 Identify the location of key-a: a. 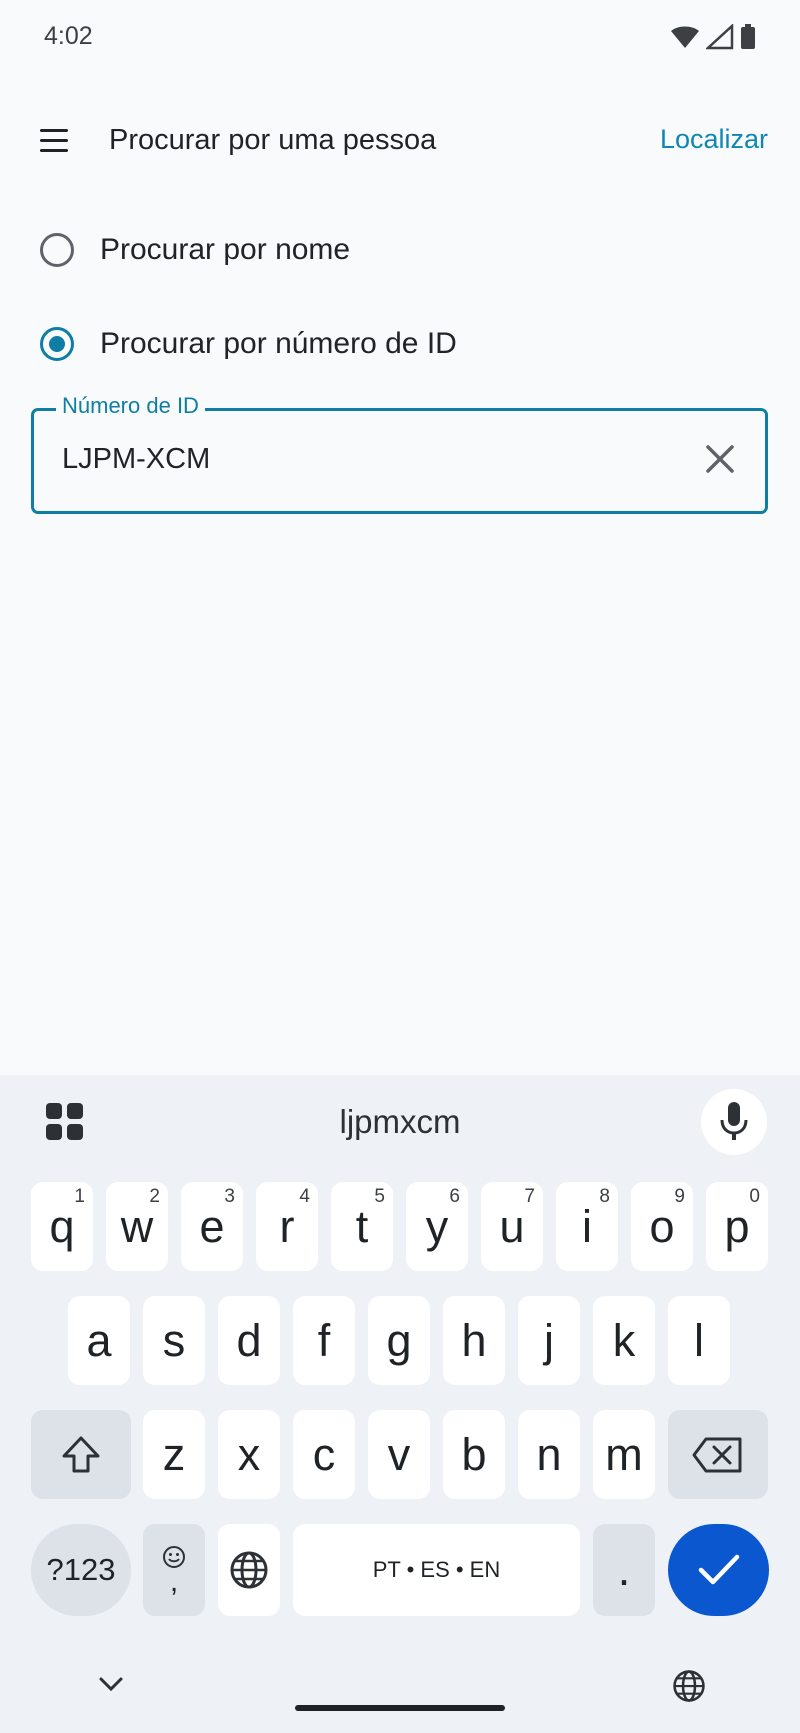
(99, 1340).